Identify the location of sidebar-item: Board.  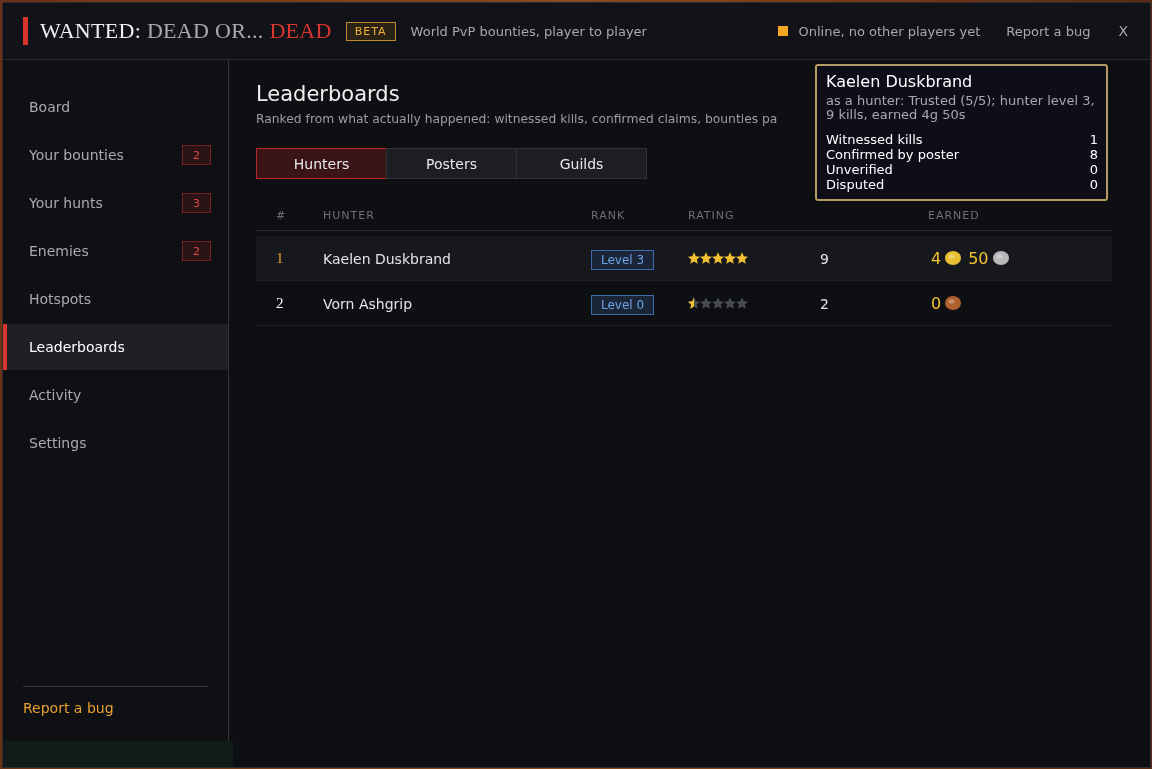
(114, 107).